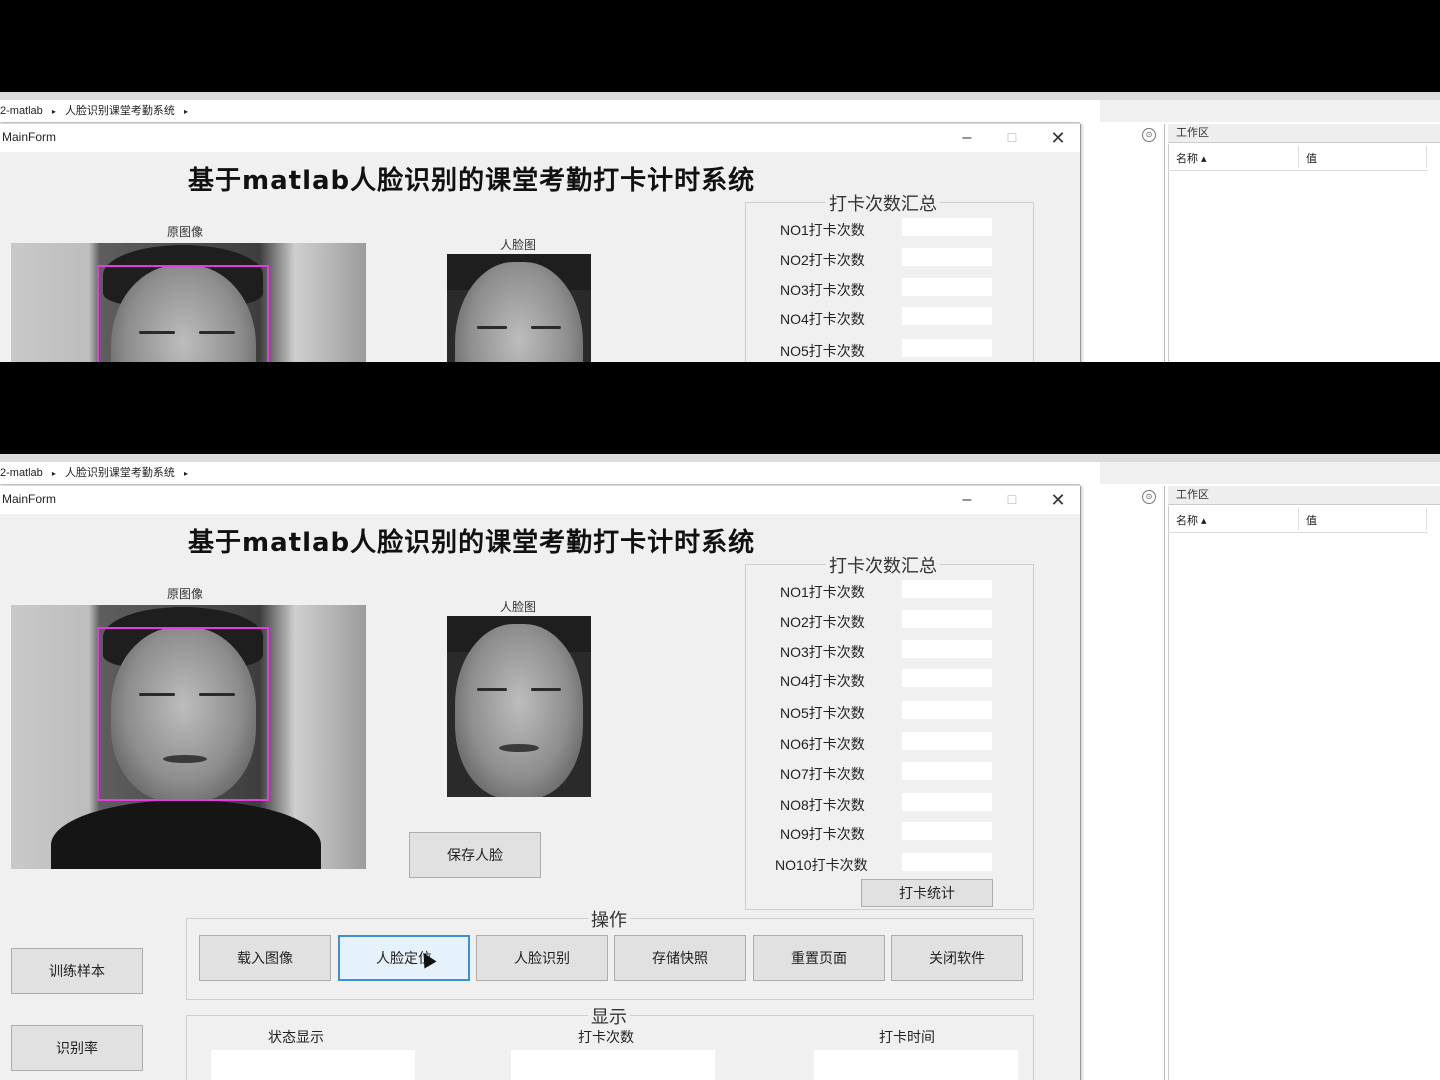 The height and width of the screenshot is (1080, 1440). Describe the element at coordinates (927, 893) in the screenshot. I see `punch-stats-button: 打卡统计` at that location.